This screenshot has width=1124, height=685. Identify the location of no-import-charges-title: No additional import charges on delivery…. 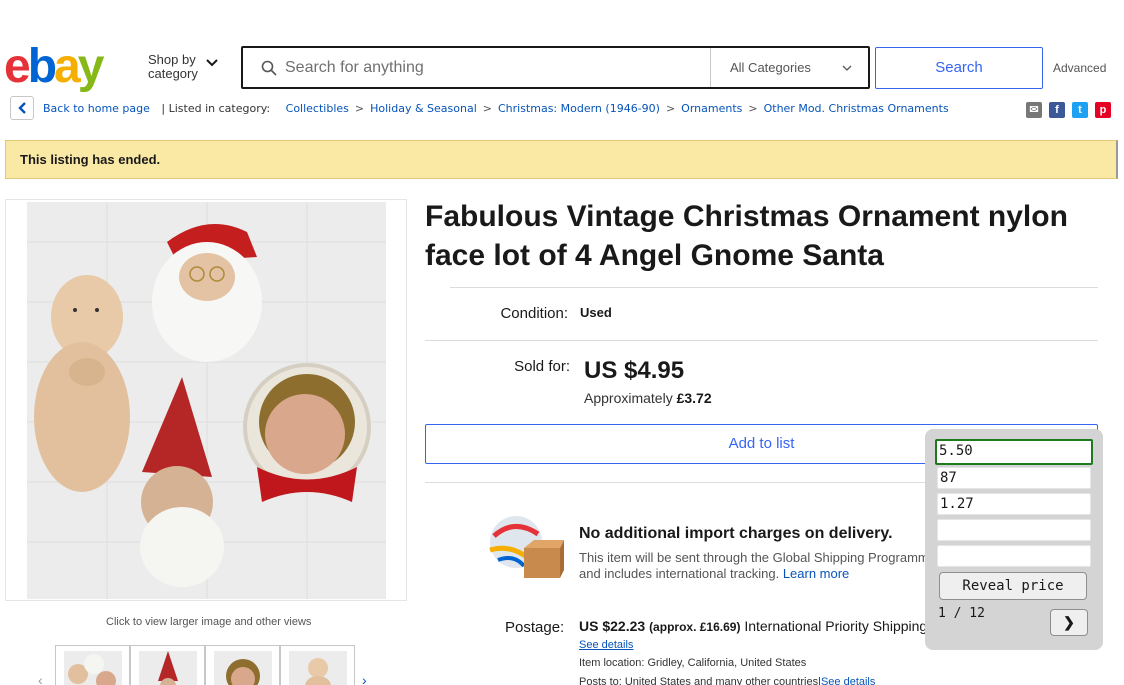
(736, 533).